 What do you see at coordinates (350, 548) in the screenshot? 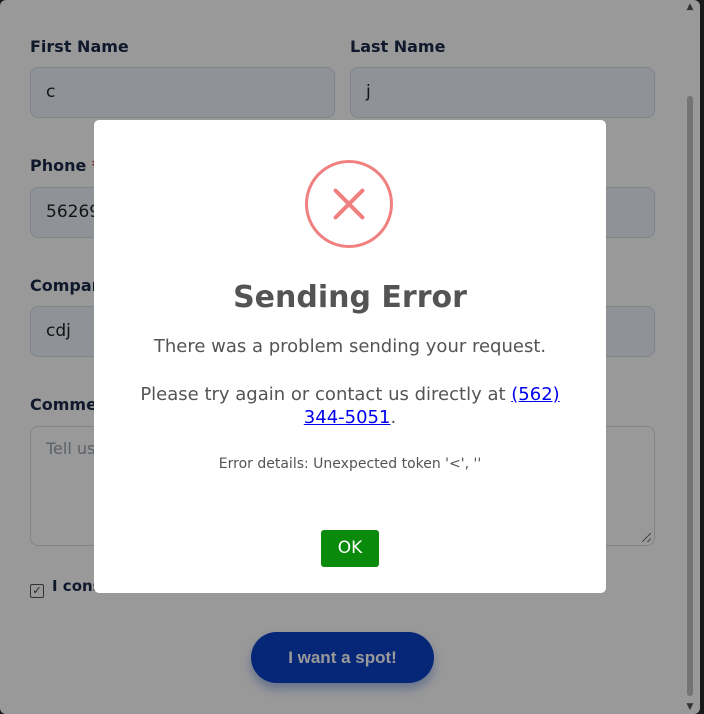
I see `ok-button: OK` at bounding box center [350, 548].